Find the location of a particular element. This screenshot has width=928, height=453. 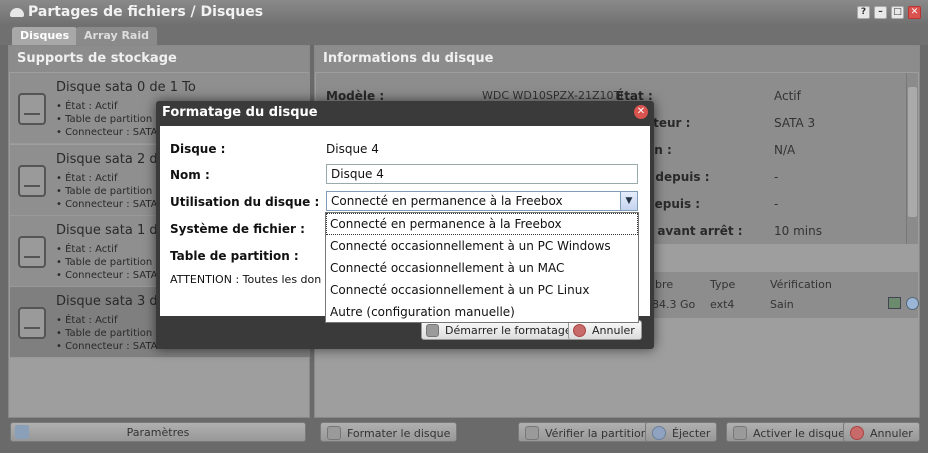

info-scrollbar is located at coordinates (912, 158).